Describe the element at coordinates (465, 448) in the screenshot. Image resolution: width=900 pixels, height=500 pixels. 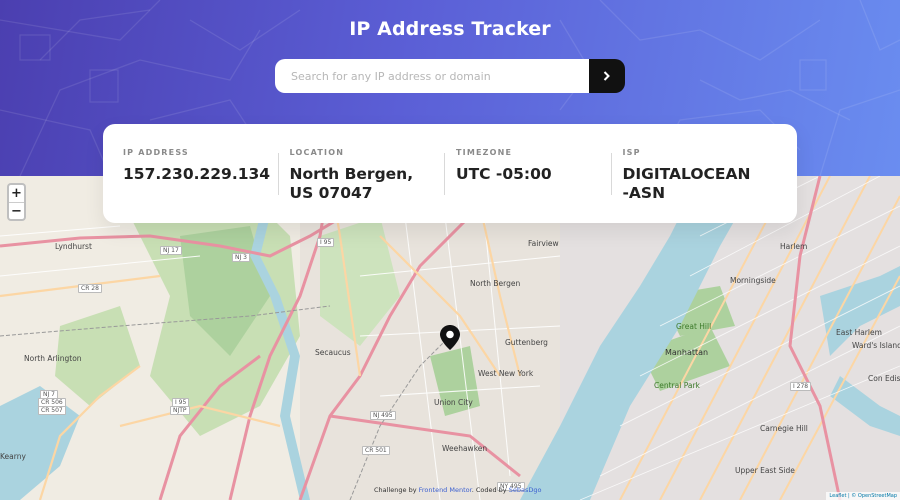
I see `map-label: Weehawken` at that location.